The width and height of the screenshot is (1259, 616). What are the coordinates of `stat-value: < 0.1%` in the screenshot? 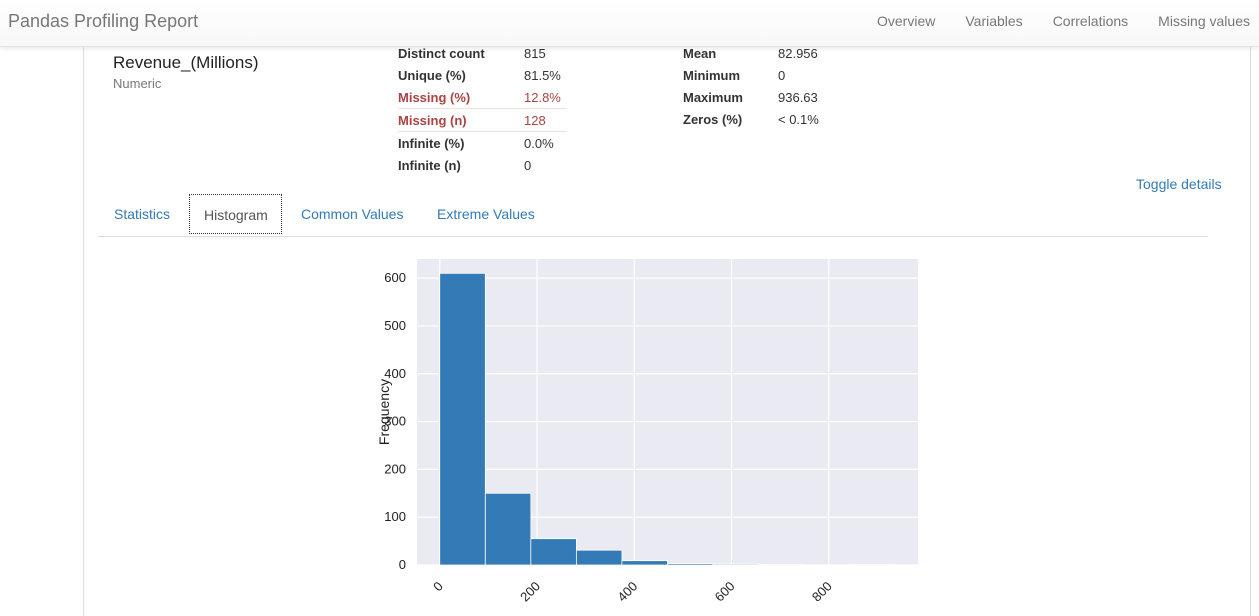 It's located at (798, 119).